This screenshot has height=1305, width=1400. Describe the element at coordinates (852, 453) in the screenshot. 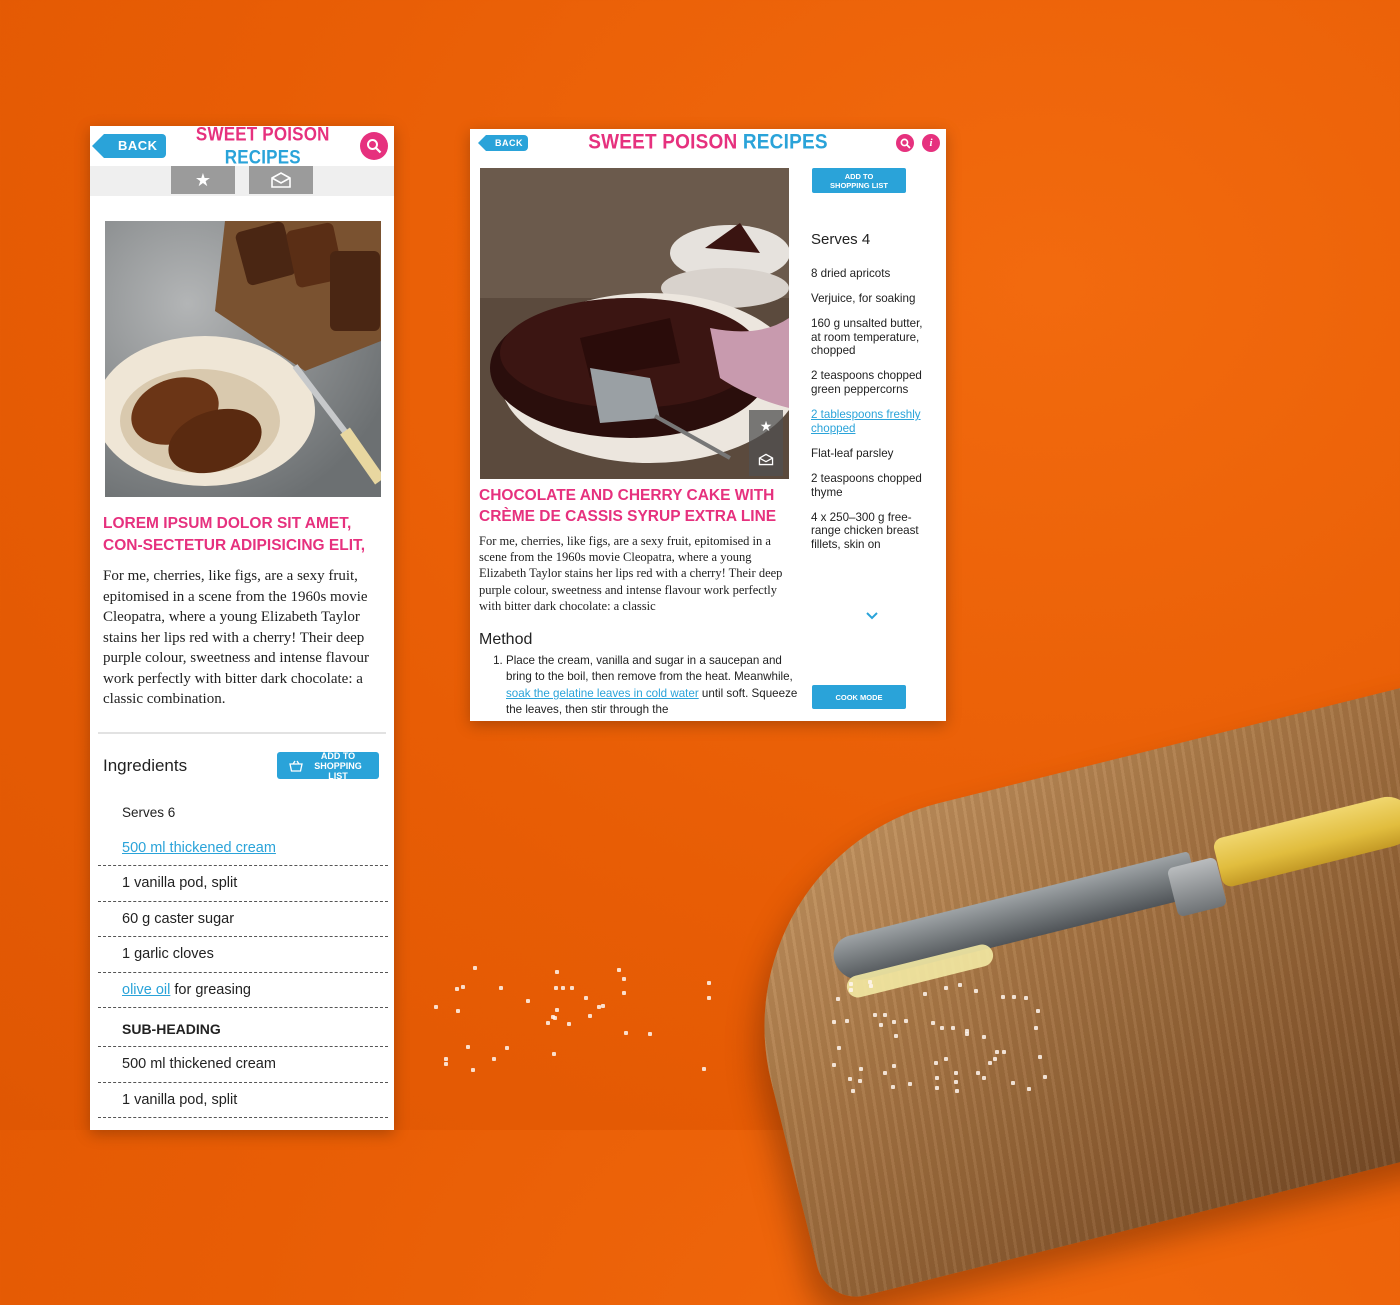

I see `list-item: Flat-leaf parsley` at that location.